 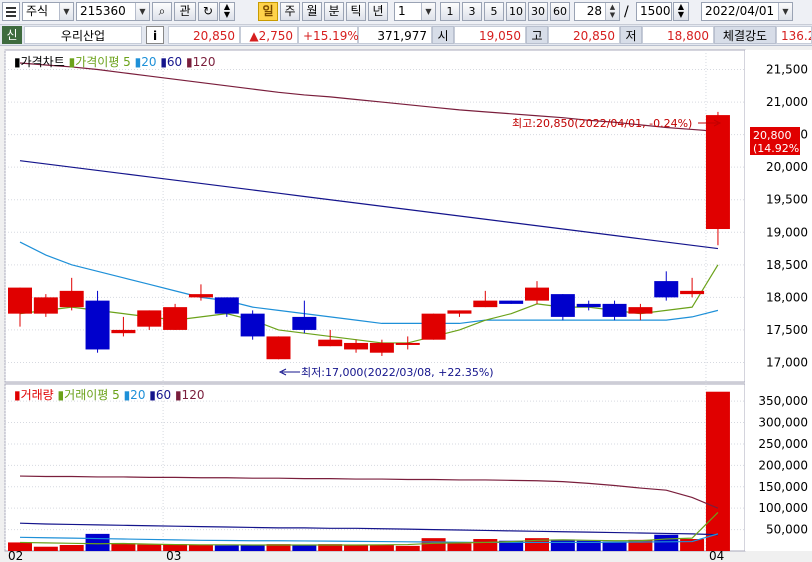 What do you see at coordinates (778, 148) in the screenshot?
I see `current-price-tag-pct: (14.92%)` at bounding box center [778, 148].